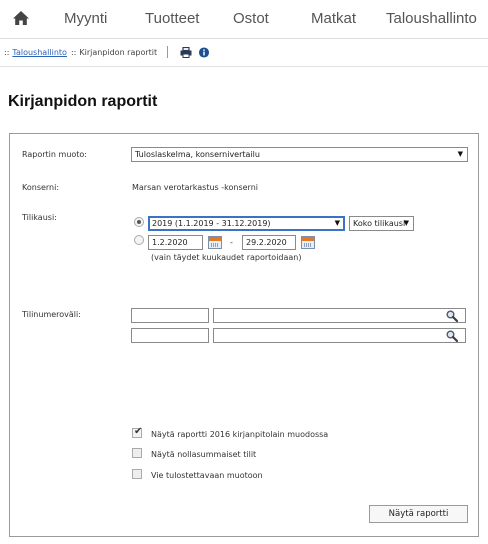  What do you see at coordinates (118, 52) in the screenshot?
I see `breadcrumb-current: Kirjanpidon raportit` at bounding box center [118, 52].